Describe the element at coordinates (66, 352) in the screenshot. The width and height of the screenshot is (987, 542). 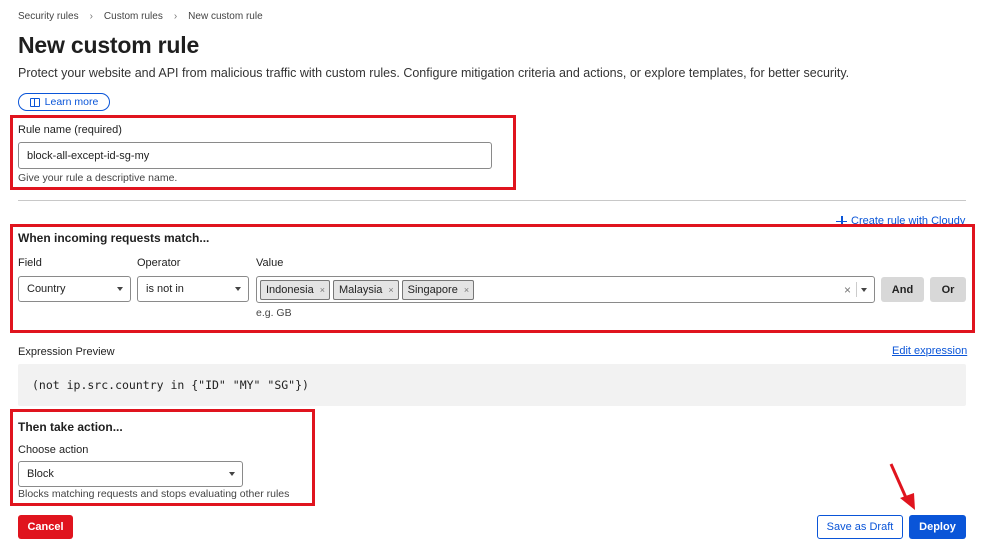
I see `expression-preview-label: Expression Preview` at that location.